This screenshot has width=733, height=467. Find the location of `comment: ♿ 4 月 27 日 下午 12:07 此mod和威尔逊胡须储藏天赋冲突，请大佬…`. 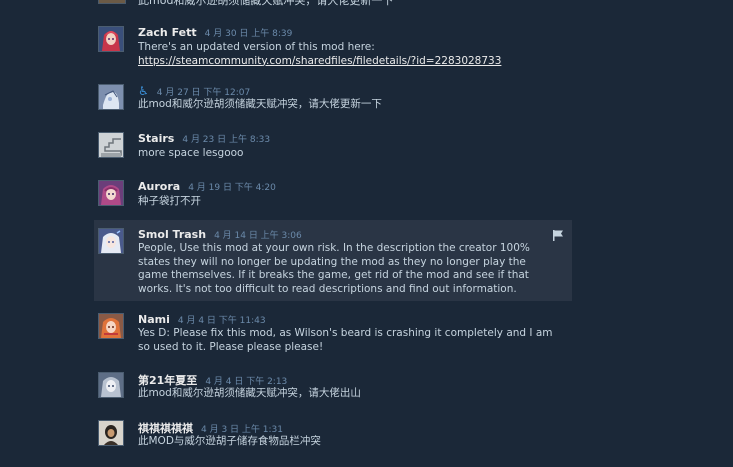

comment: ♿ 4 月 27 日 下午 12:07 此mod和威尔逊胡须储藏天赋冲突，请大佬… is located at coordinates (333, 98).